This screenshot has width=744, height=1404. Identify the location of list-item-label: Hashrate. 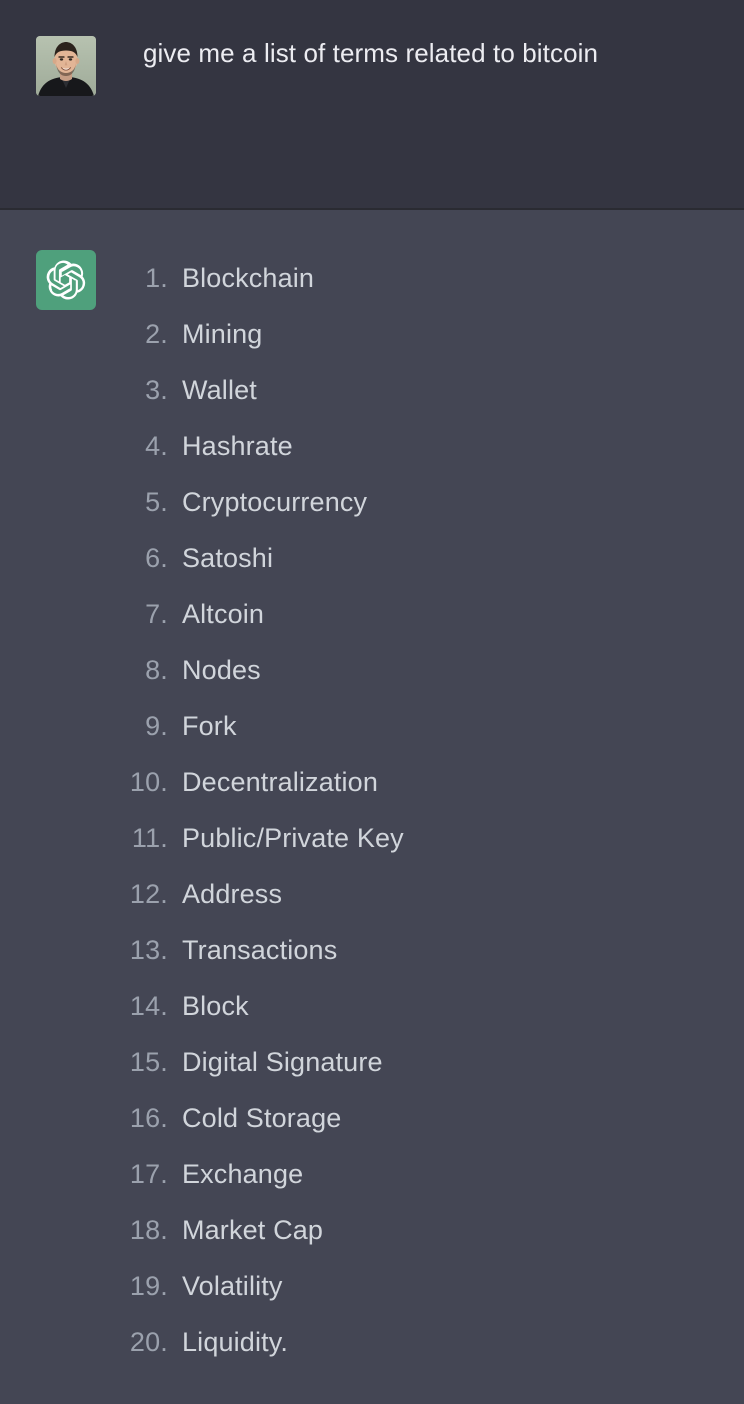
(237, 446).